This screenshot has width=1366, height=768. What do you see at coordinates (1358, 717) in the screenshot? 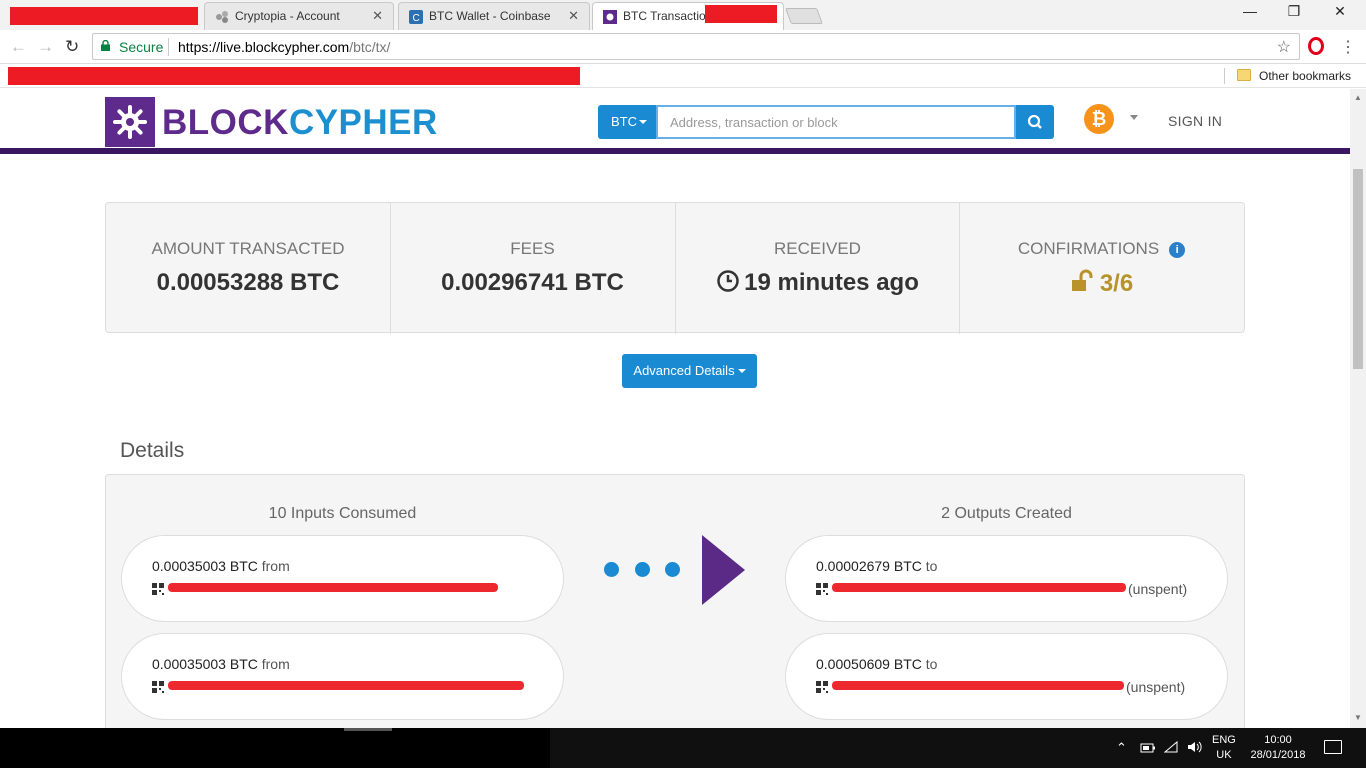
I see `scroll-down-icon: ▼` at bounding box center [1358, 717].